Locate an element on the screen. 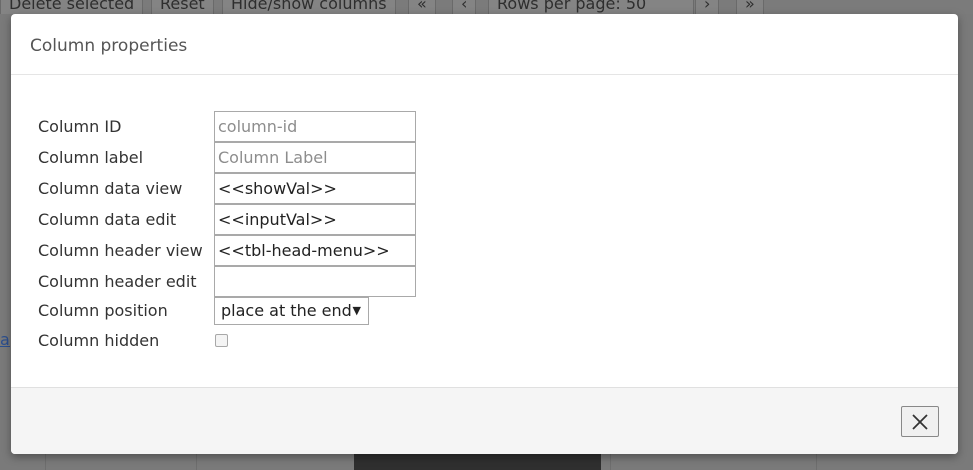 The width and height of the screenshot is (973, 470). prev-page-button: ‹ is located at coordinates (464, 7).